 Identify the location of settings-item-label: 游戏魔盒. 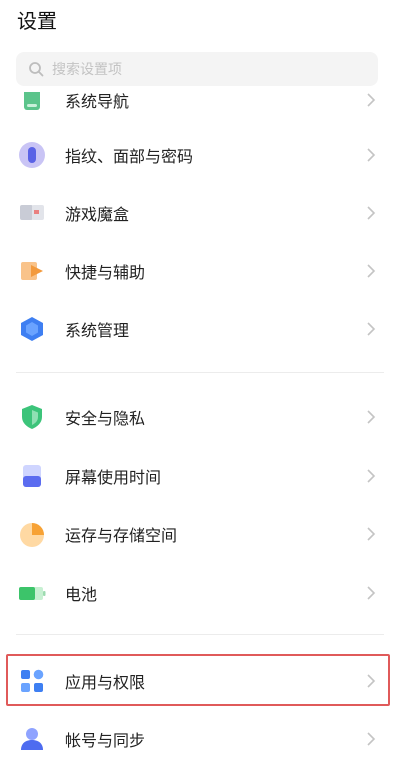
(97, 214).